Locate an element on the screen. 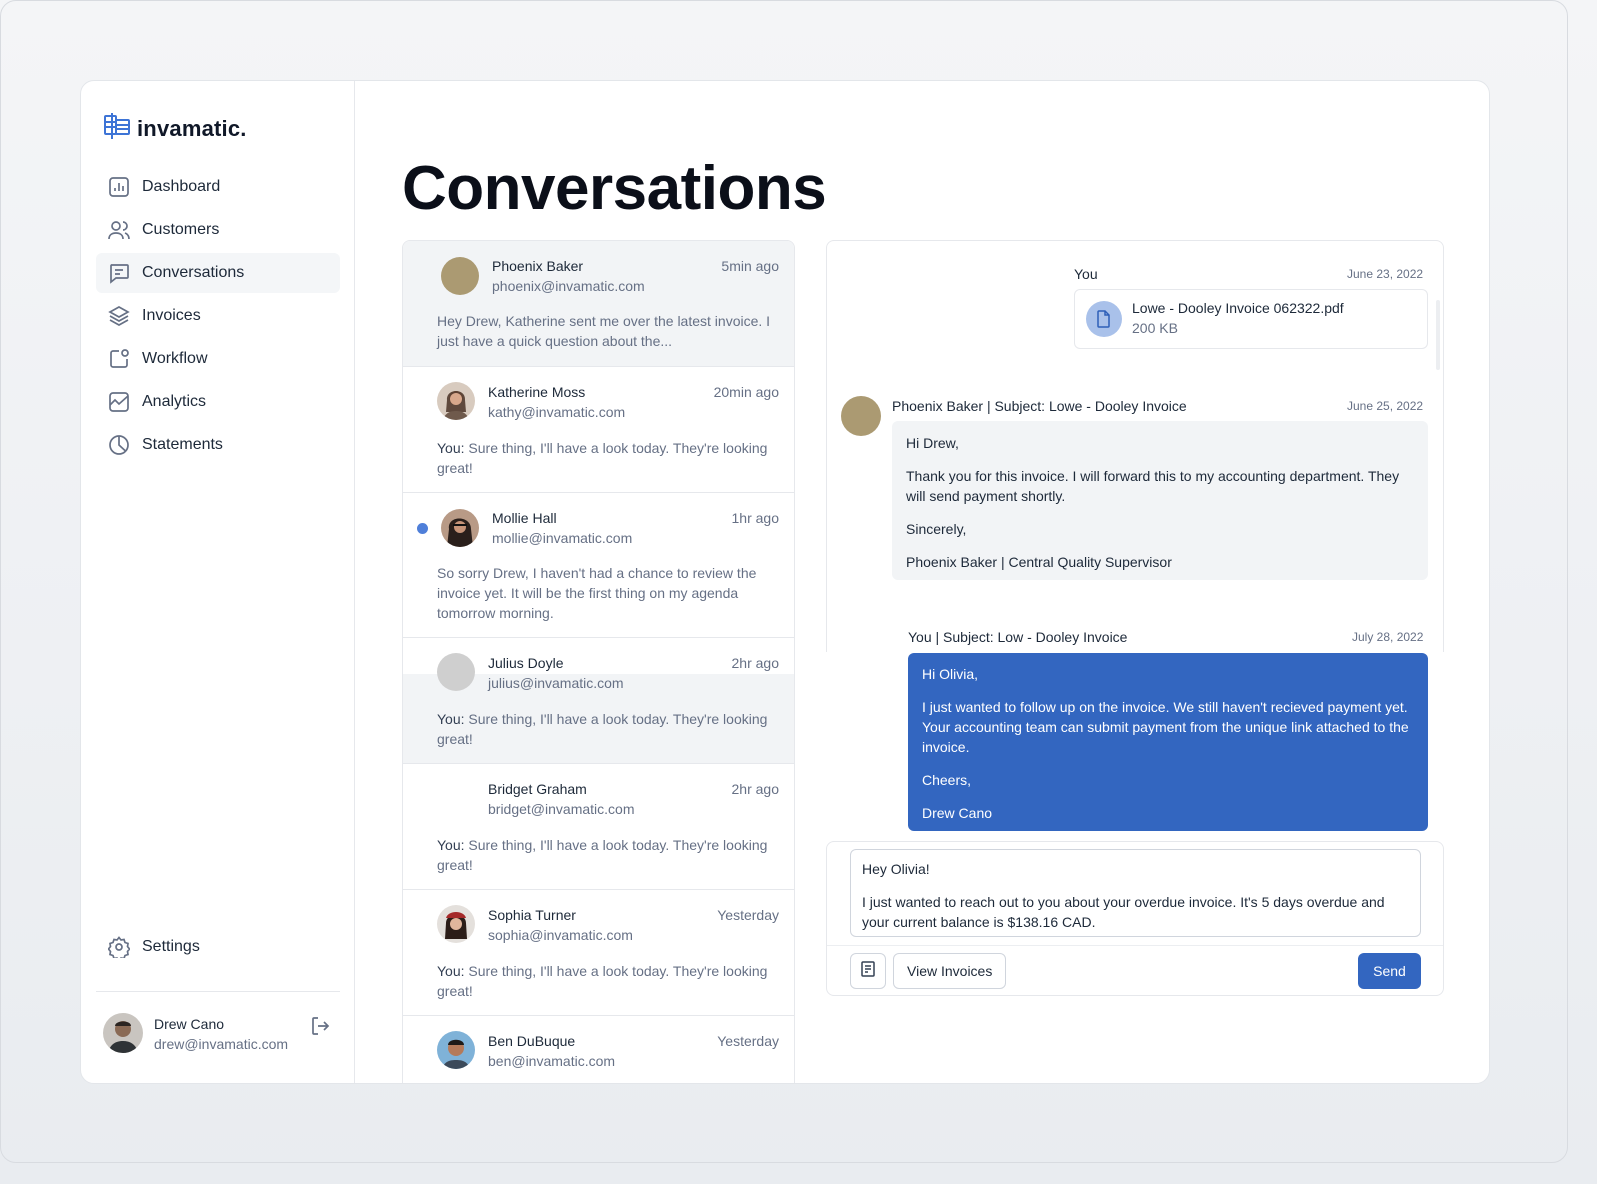 Image resolution: width=1597 pixels, height=1184 pixels. unread-indicator is located at coordinates (422, 528).